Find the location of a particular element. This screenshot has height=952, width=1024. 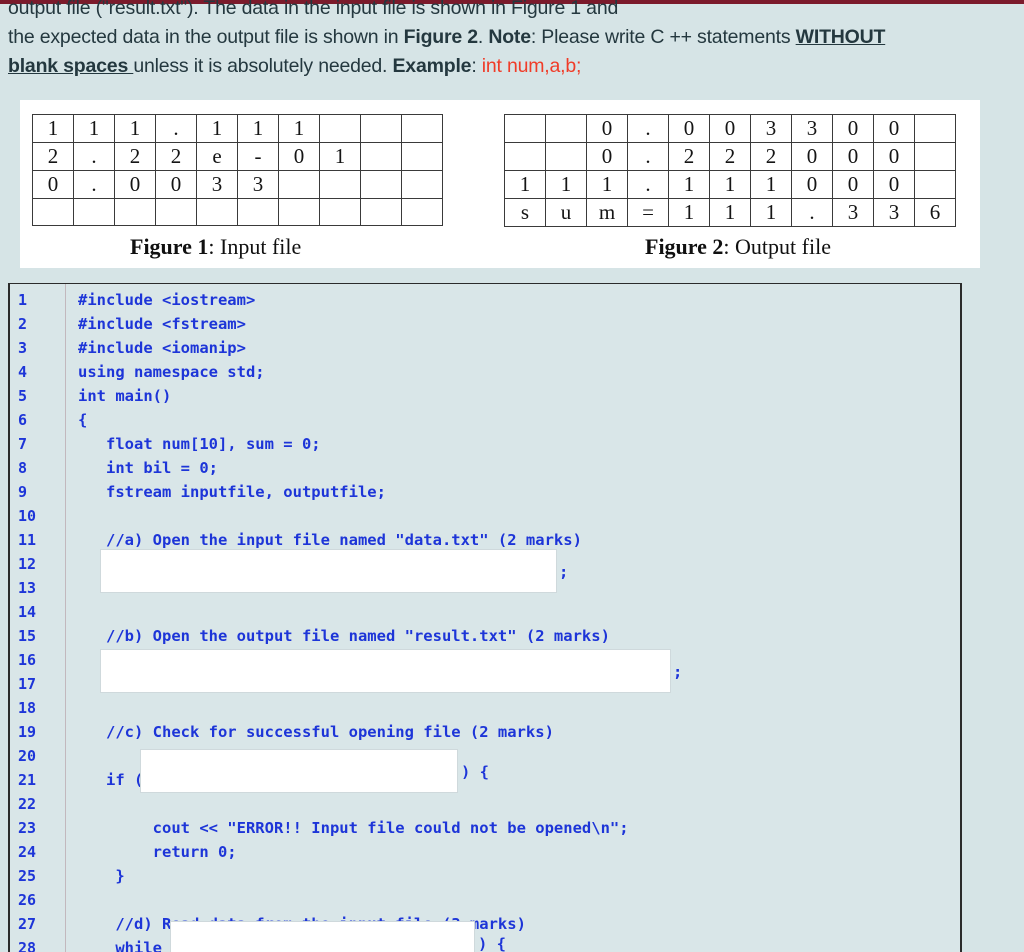

code-line-text: #include <iostream> is located at coordinates (167, 300).